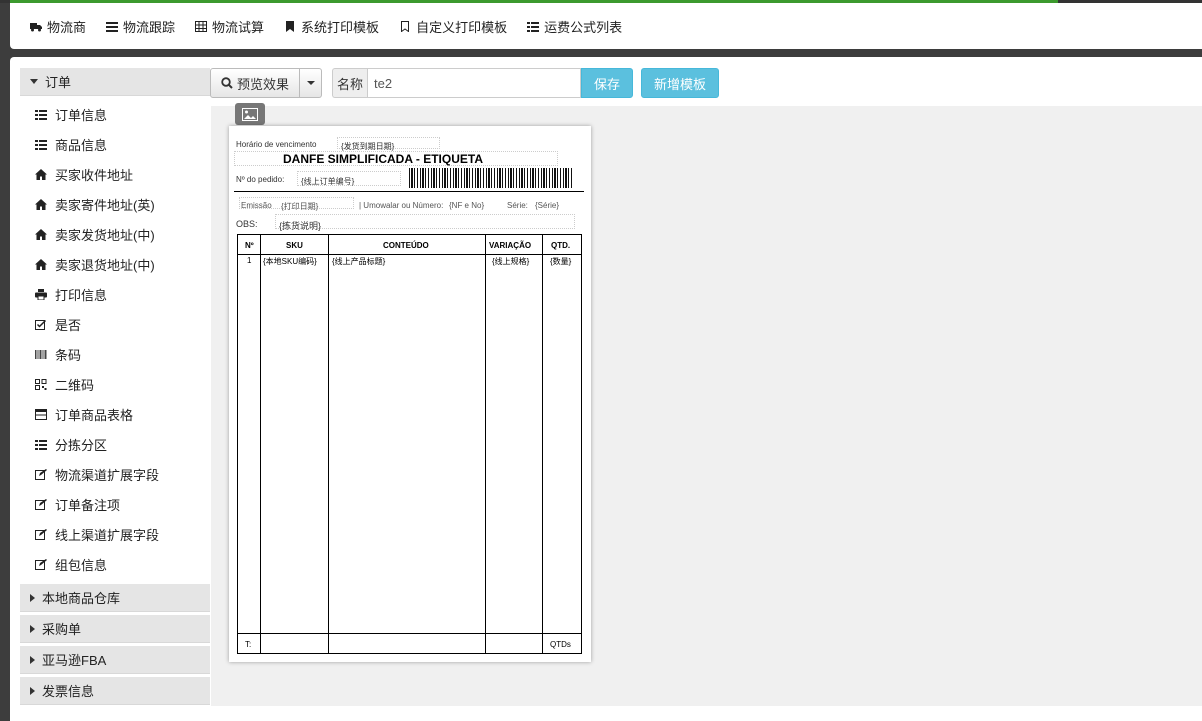 This screenshot has width=1202, height=721. What do you see at coordinates (81, 115) in the screenshot?
I see `sidebar-item-label: 订单信息` at bounding box center [81, 115].